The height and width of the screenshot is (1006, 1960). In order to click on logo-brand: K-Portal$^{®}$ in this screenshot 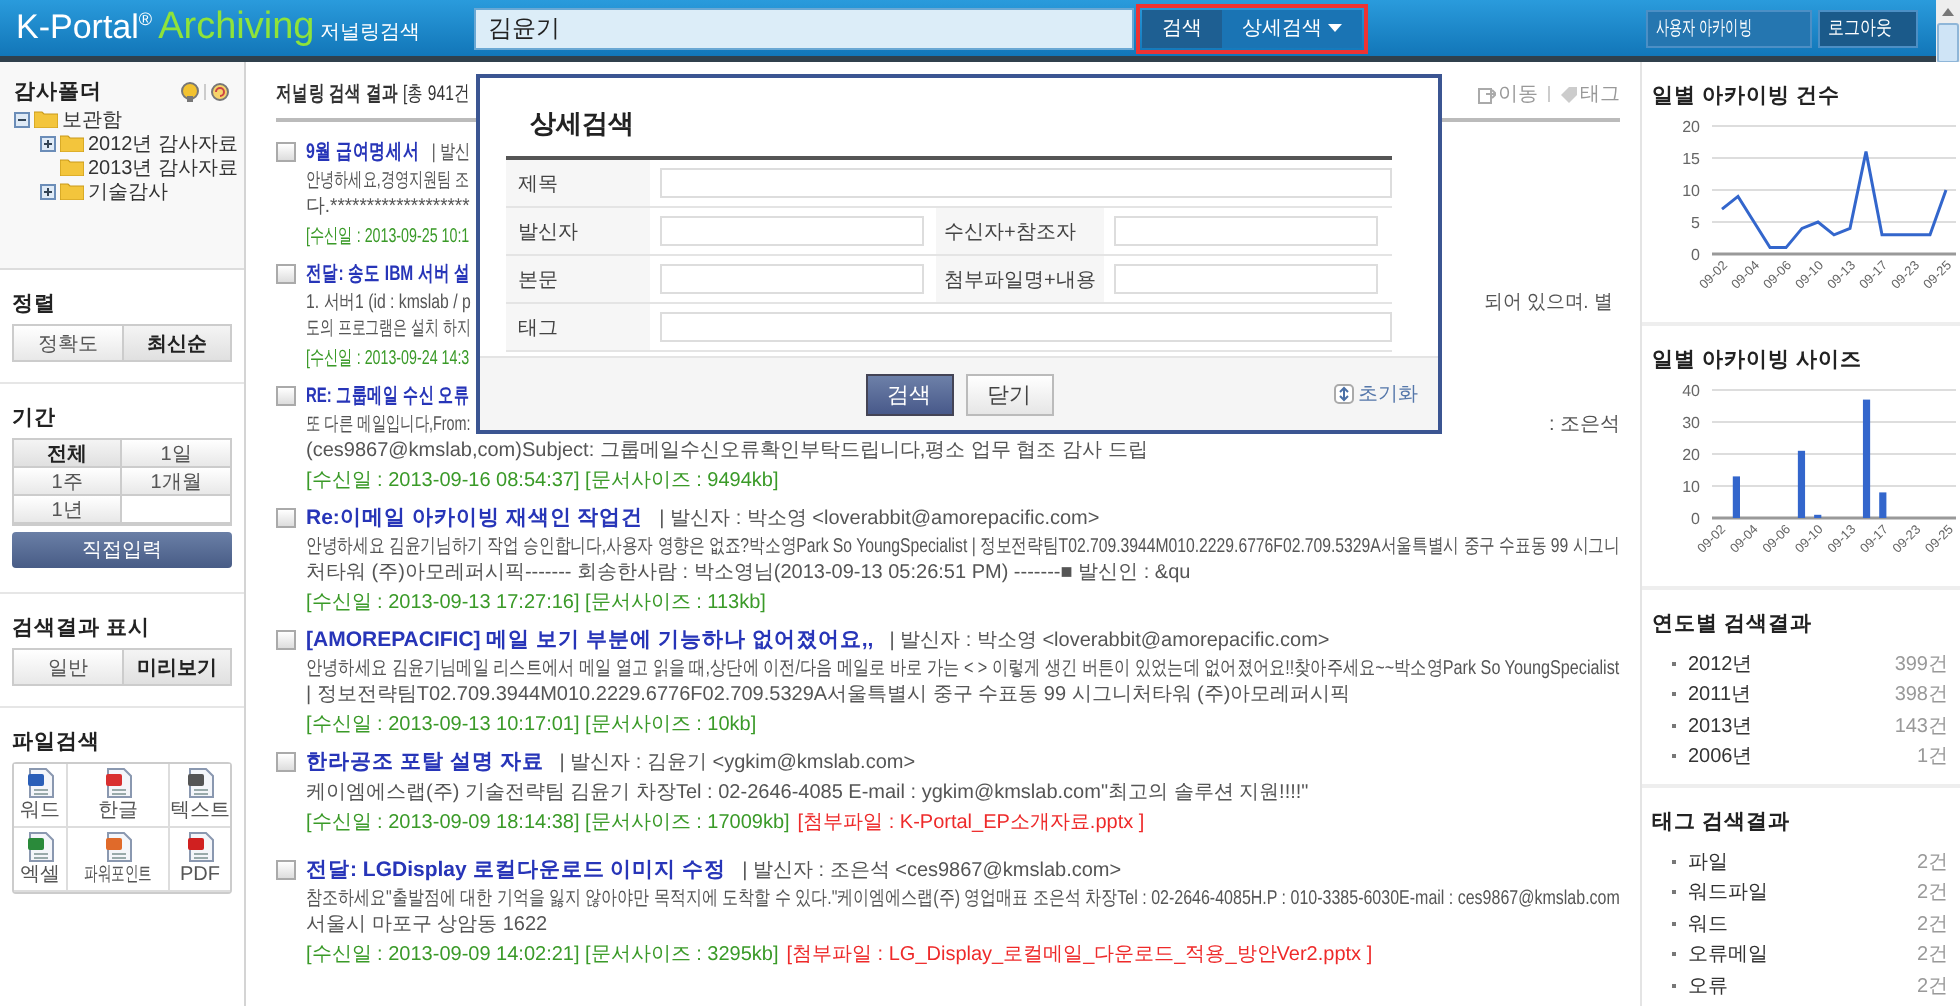, I will do `click(84, 28)`.